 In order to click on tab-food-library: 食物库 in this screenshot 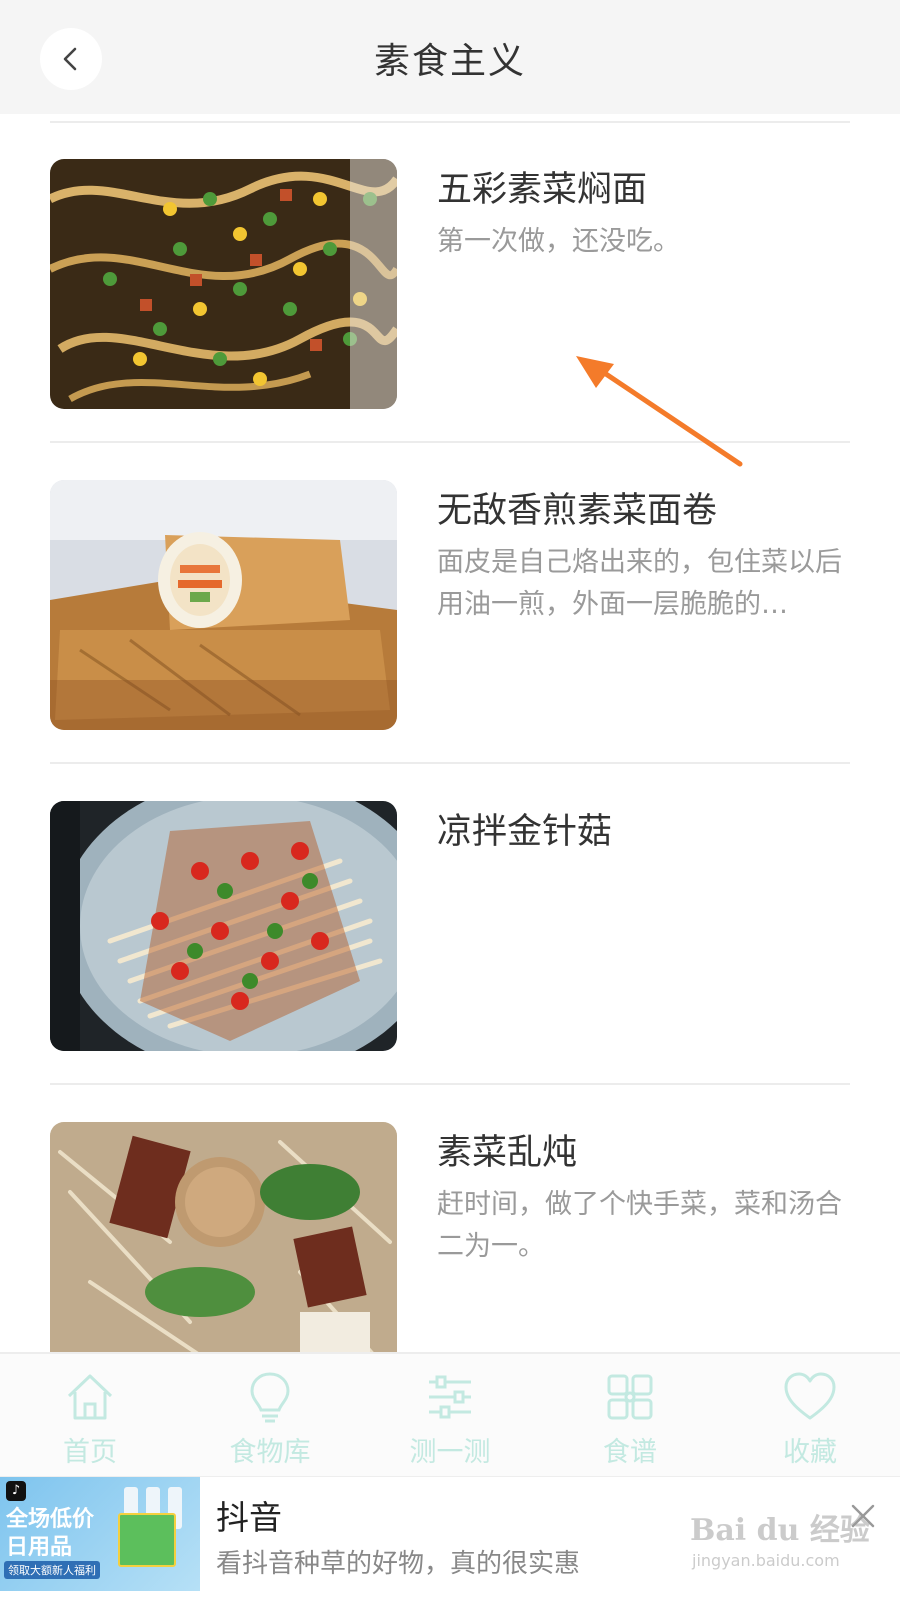, I will do `click(270, 1415)`.